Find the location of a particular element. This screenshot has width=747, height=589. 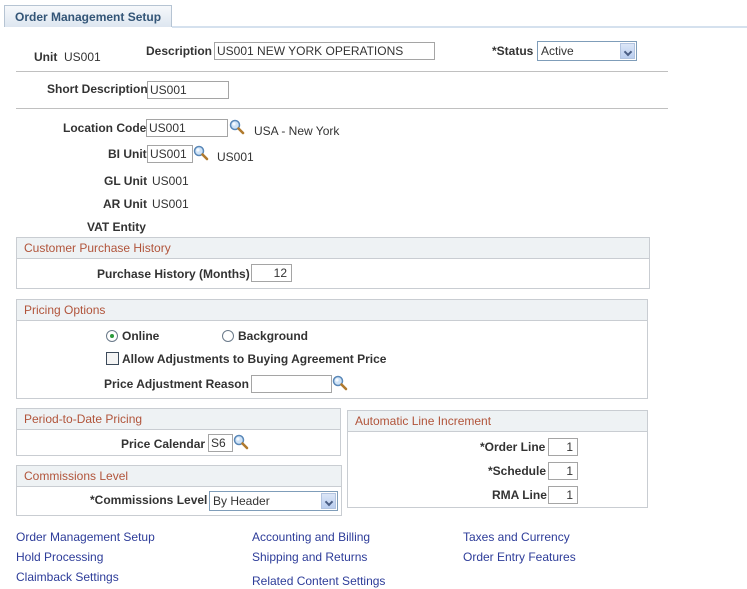

link-shipping-and-returns: Shipping and Returns is located at coordinates (309, 557).